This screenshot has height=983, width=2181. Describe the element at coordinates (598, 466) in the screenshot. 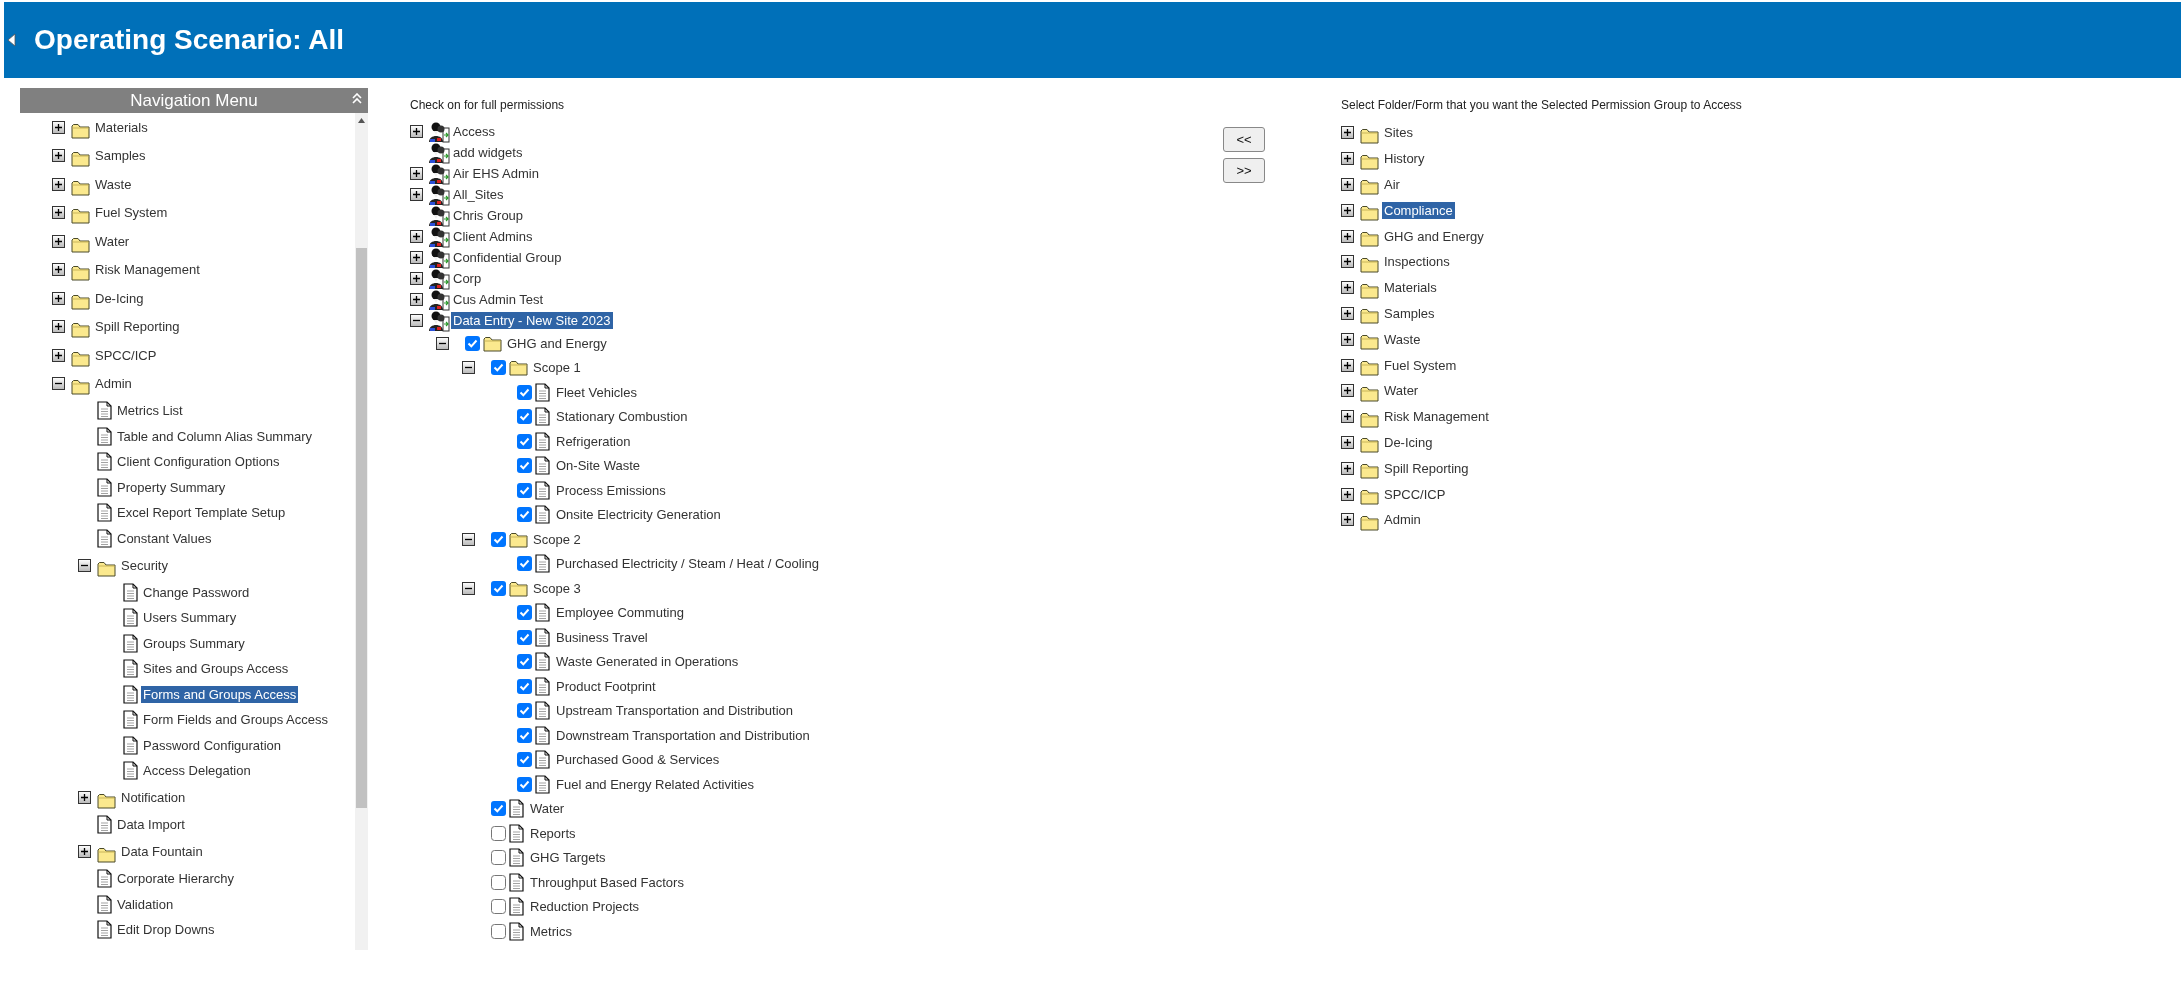

I see `tree-item: On-Site Waste` at that location.